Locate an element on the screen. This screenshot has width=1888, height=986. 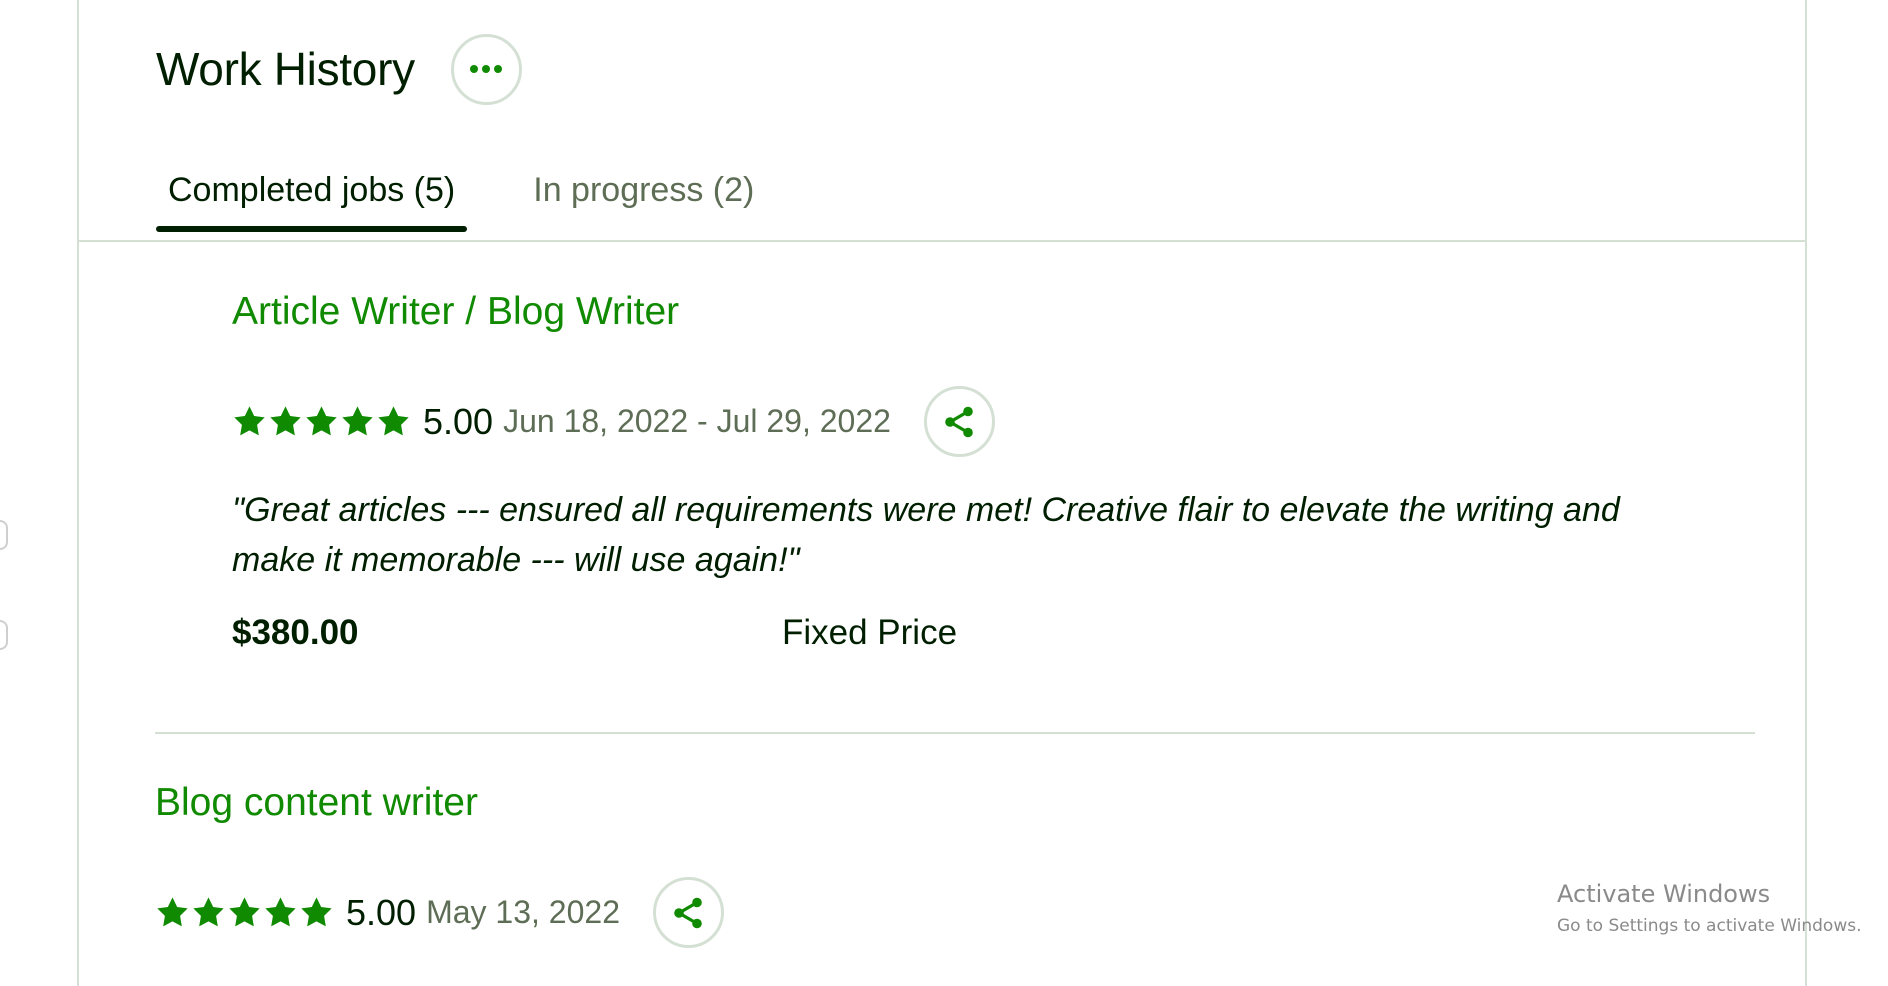
more-horizontal-icon is located at coordinates (486, 69).